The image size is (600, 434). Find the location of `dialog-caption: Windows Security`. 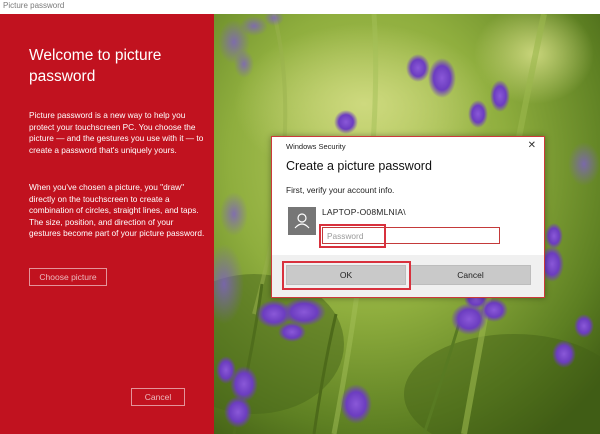

dialog-caption: Windows Security is located at coordinates (316, 146).